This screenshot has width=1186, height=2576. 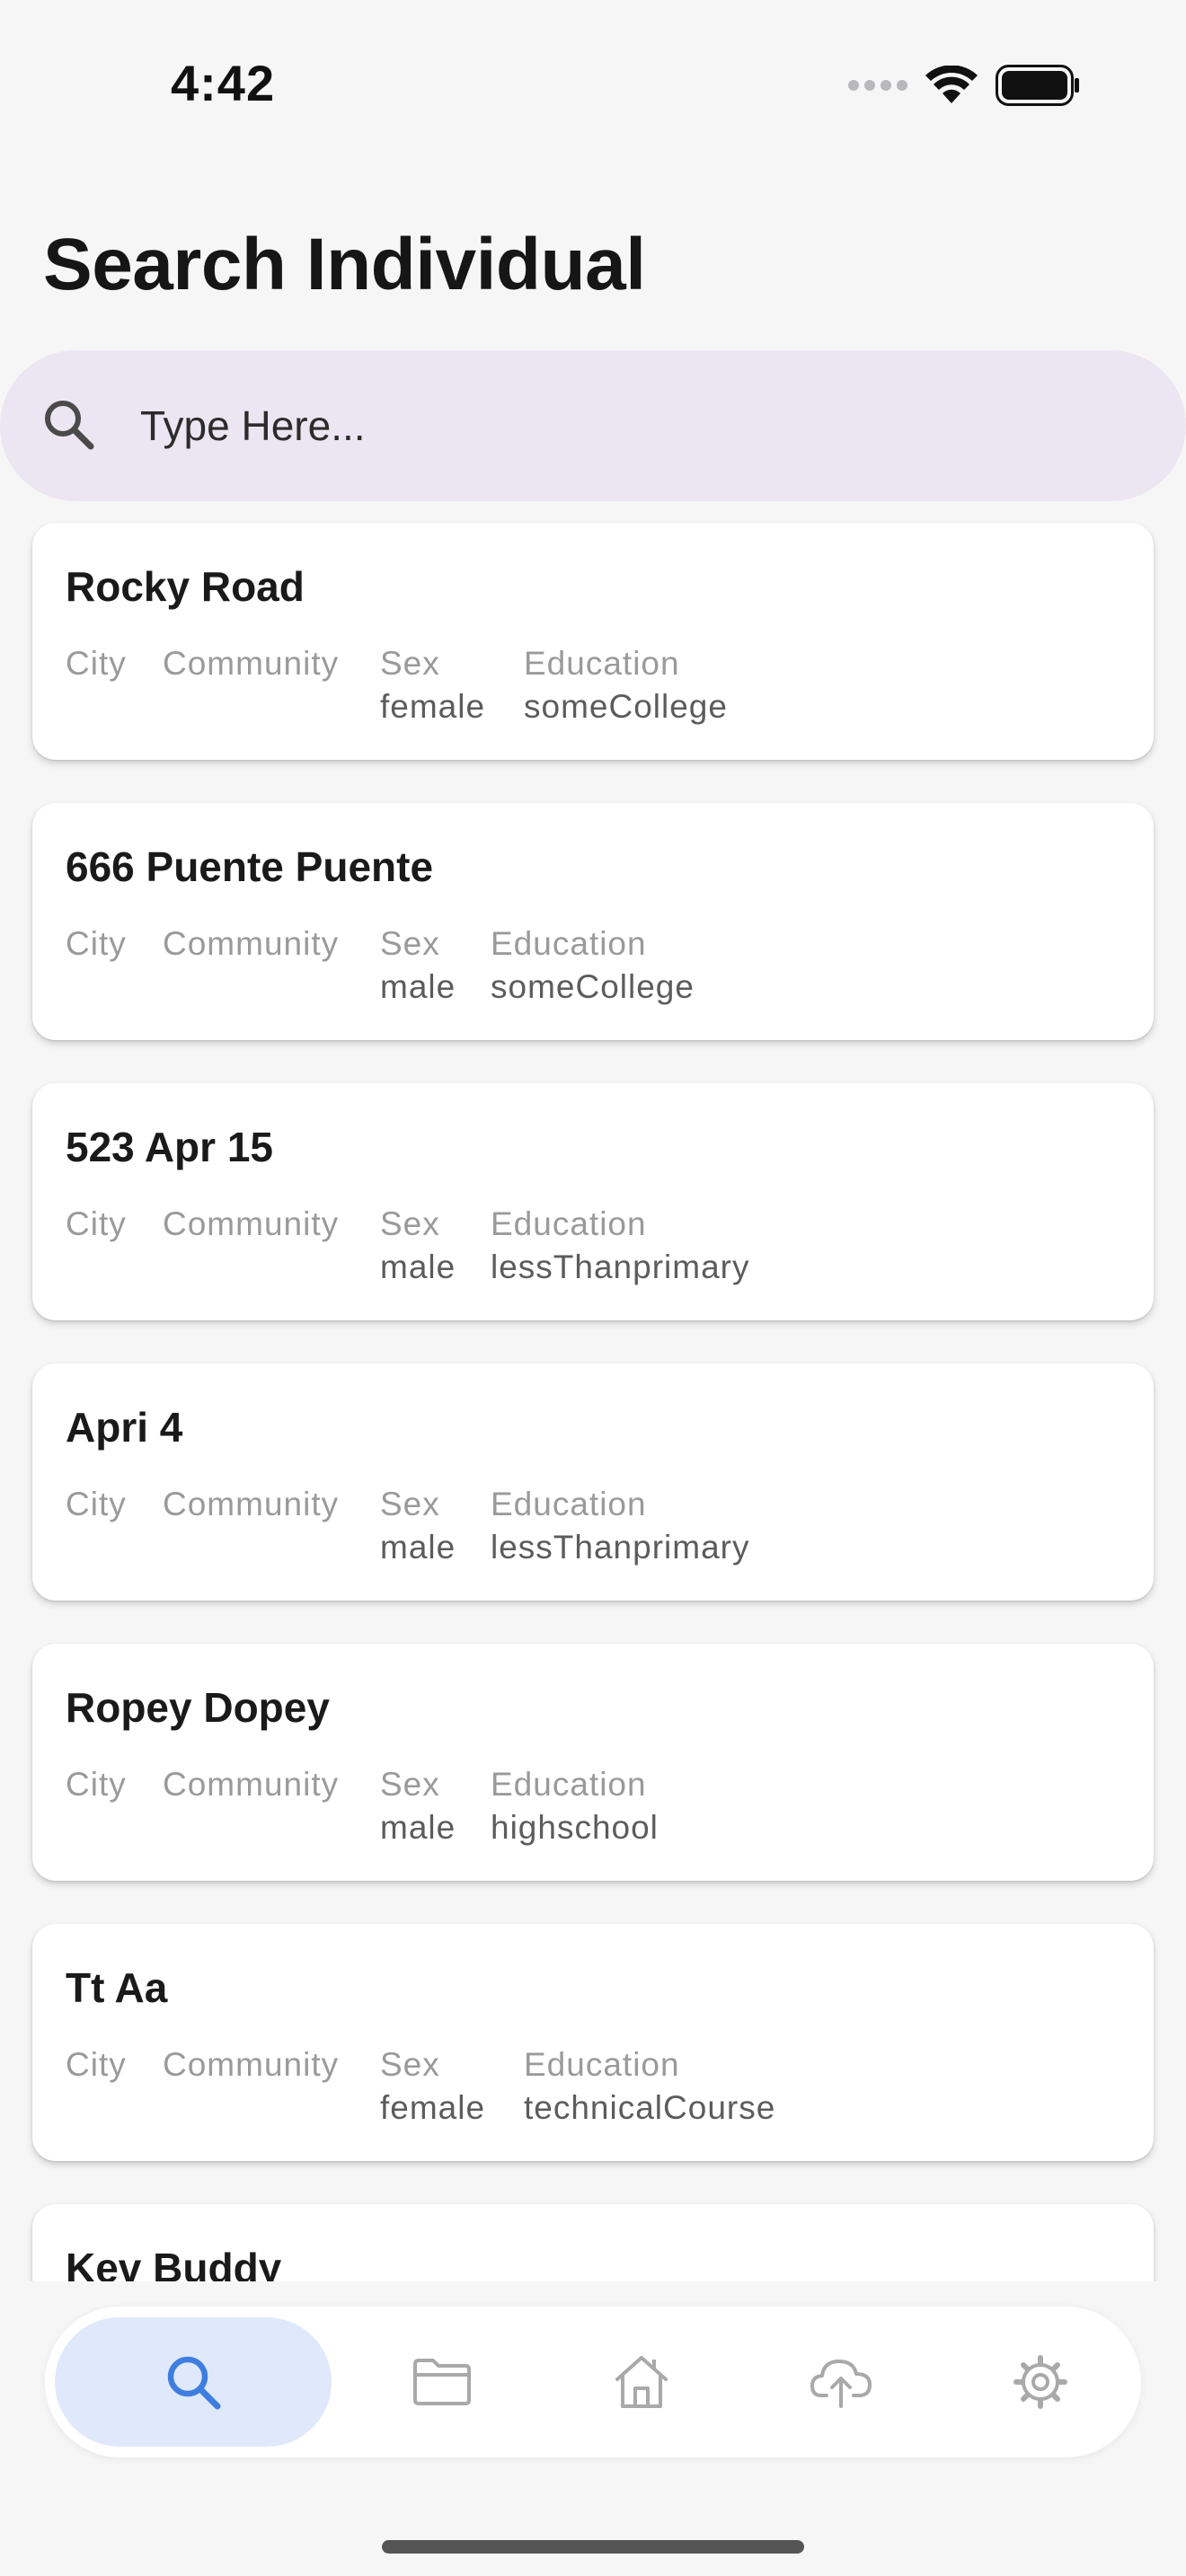 I want to click on field-education: Education technicalCourse, so click(x=649, y=2086).